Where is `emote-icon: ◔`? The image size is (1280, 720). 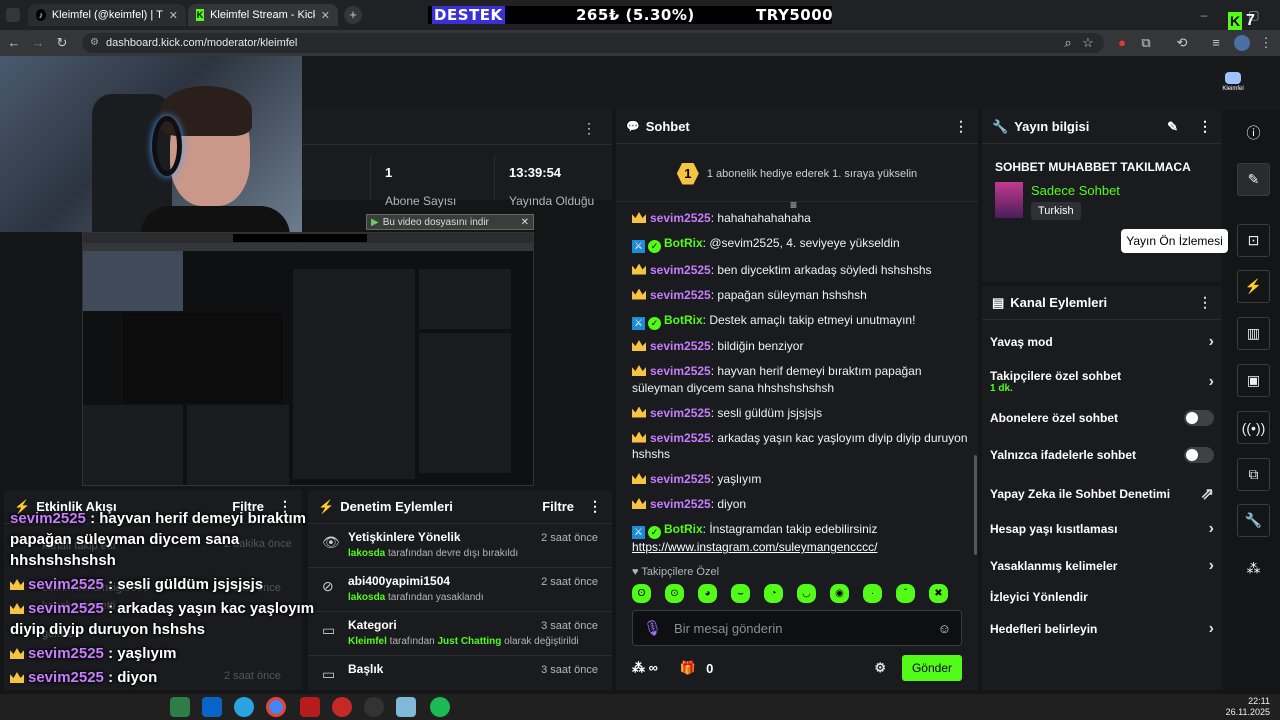 emote-icon: ◔ is located at coordinates (773, 593).